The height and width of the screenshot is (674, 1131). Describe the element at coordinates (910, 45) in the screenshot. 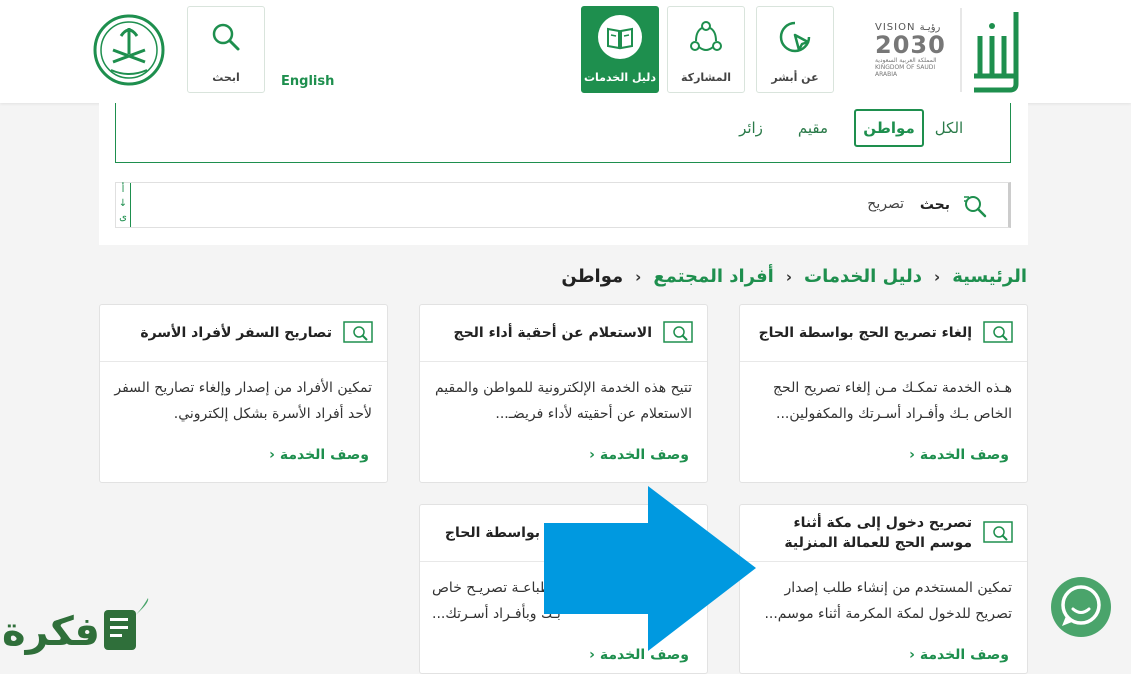

I see `vision-line2: 2030` at that location.